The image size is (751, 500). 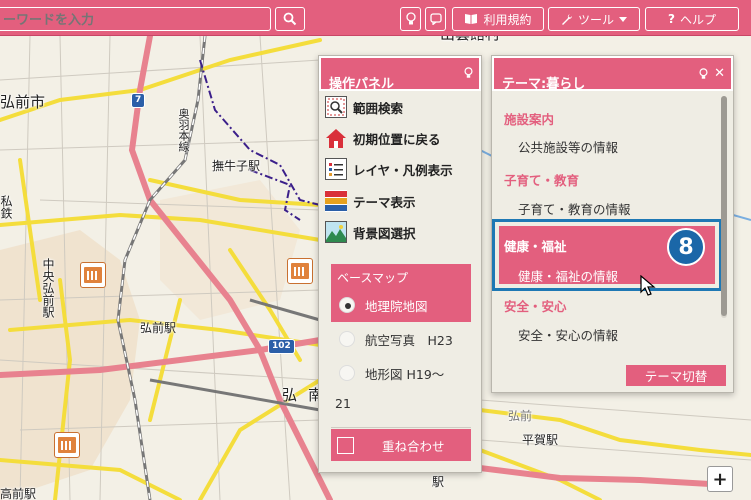 I want to click on mouse-pointer-icon, so click(x=648, y=285).